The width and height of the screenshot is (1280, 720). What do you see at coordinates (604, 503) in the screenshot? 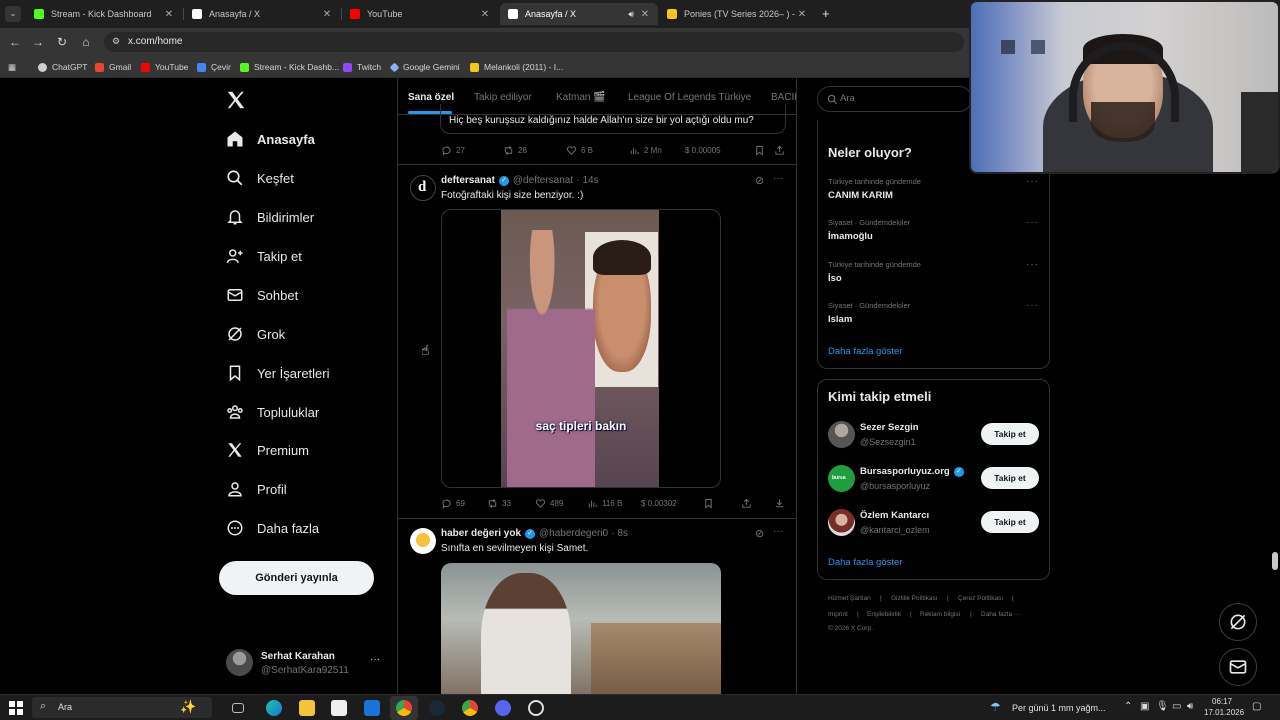
I see `views-button: 116 B` at bounding box center [604, 503].